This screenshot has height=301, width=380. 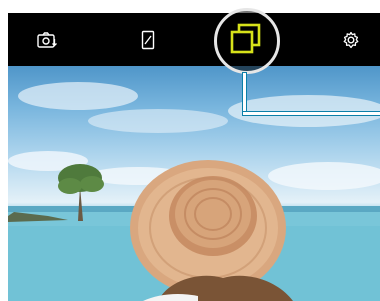 I want to click on camera-switch-icon, so click(x=47, y=39).